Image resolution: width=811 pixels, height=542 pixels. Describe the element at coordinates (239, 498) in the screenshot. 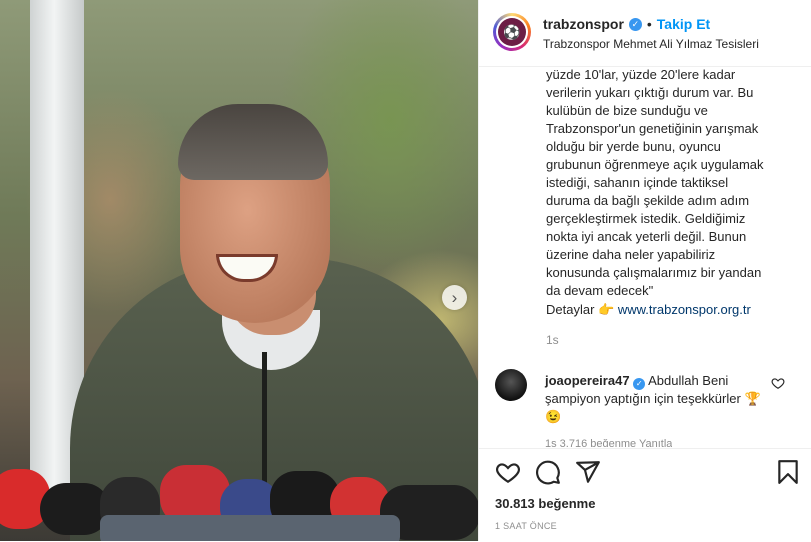

I see `microphones` at that location.